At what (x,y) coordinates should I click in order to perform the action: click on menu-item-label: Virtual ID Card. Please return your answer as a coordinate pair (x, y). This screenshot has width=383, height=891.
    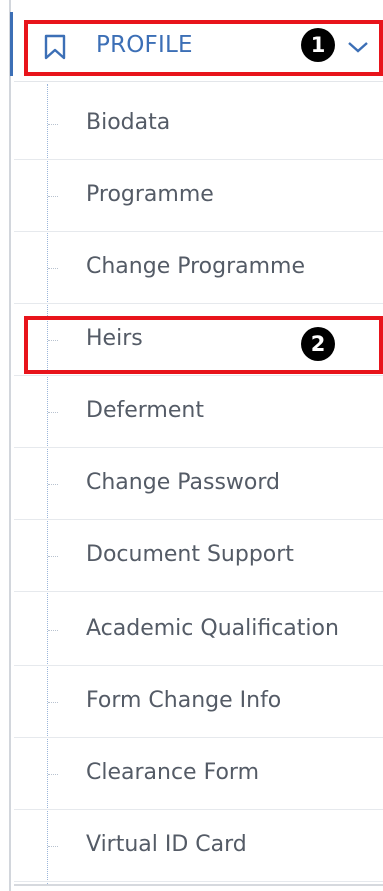
    Looking at the image, I should click on (166, 844).